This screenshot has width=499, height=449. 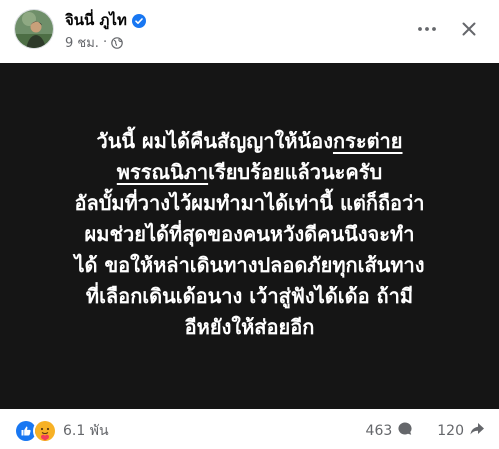 What do you see at coordinates (82, 42) in the screenshot?
I see `post-time: 9 ชม.` at bounding box center [82, 42].